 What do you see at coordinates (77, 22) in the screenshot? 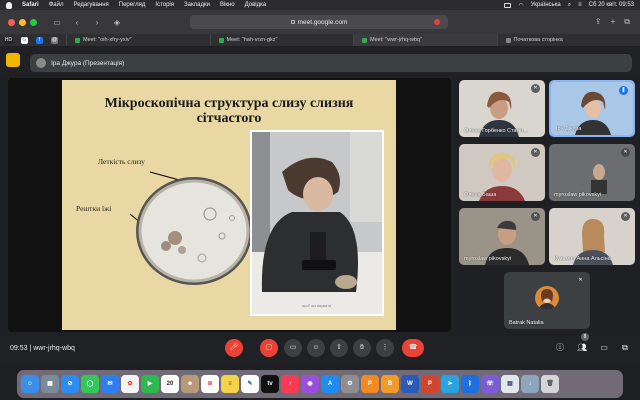
I see `back-icon: ‹` at bounding box center [77, 22].